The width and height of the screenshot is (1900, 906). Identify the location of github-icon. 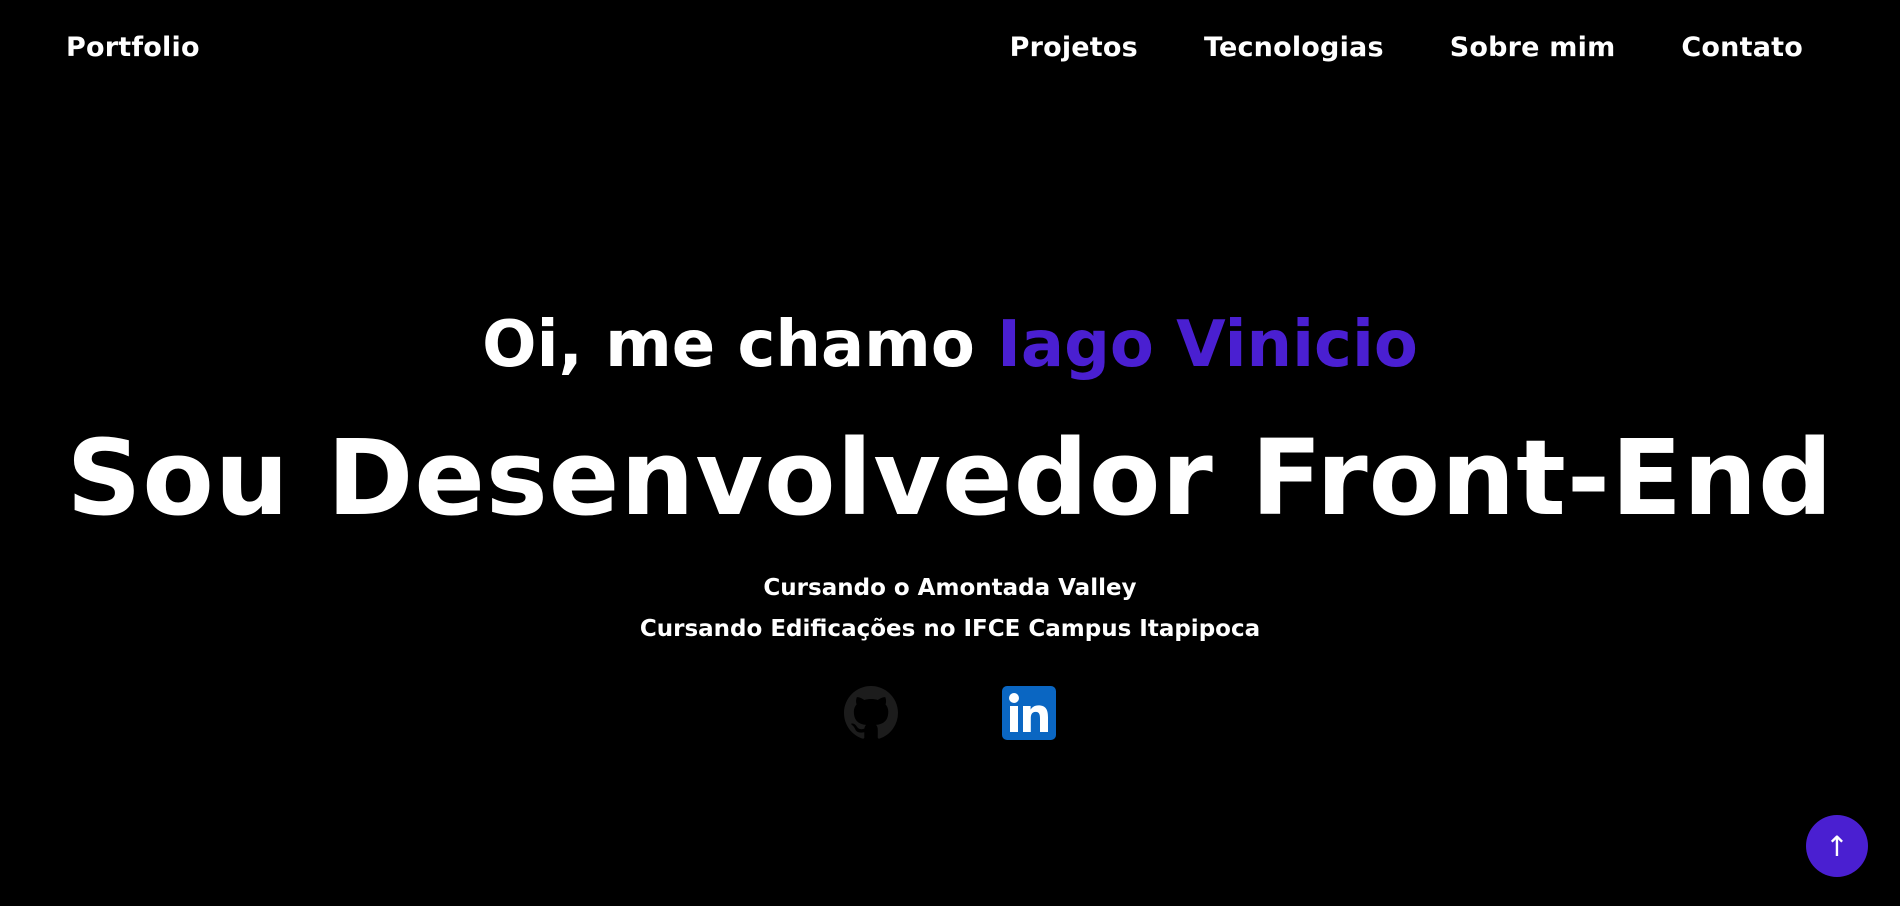
(871, 712).